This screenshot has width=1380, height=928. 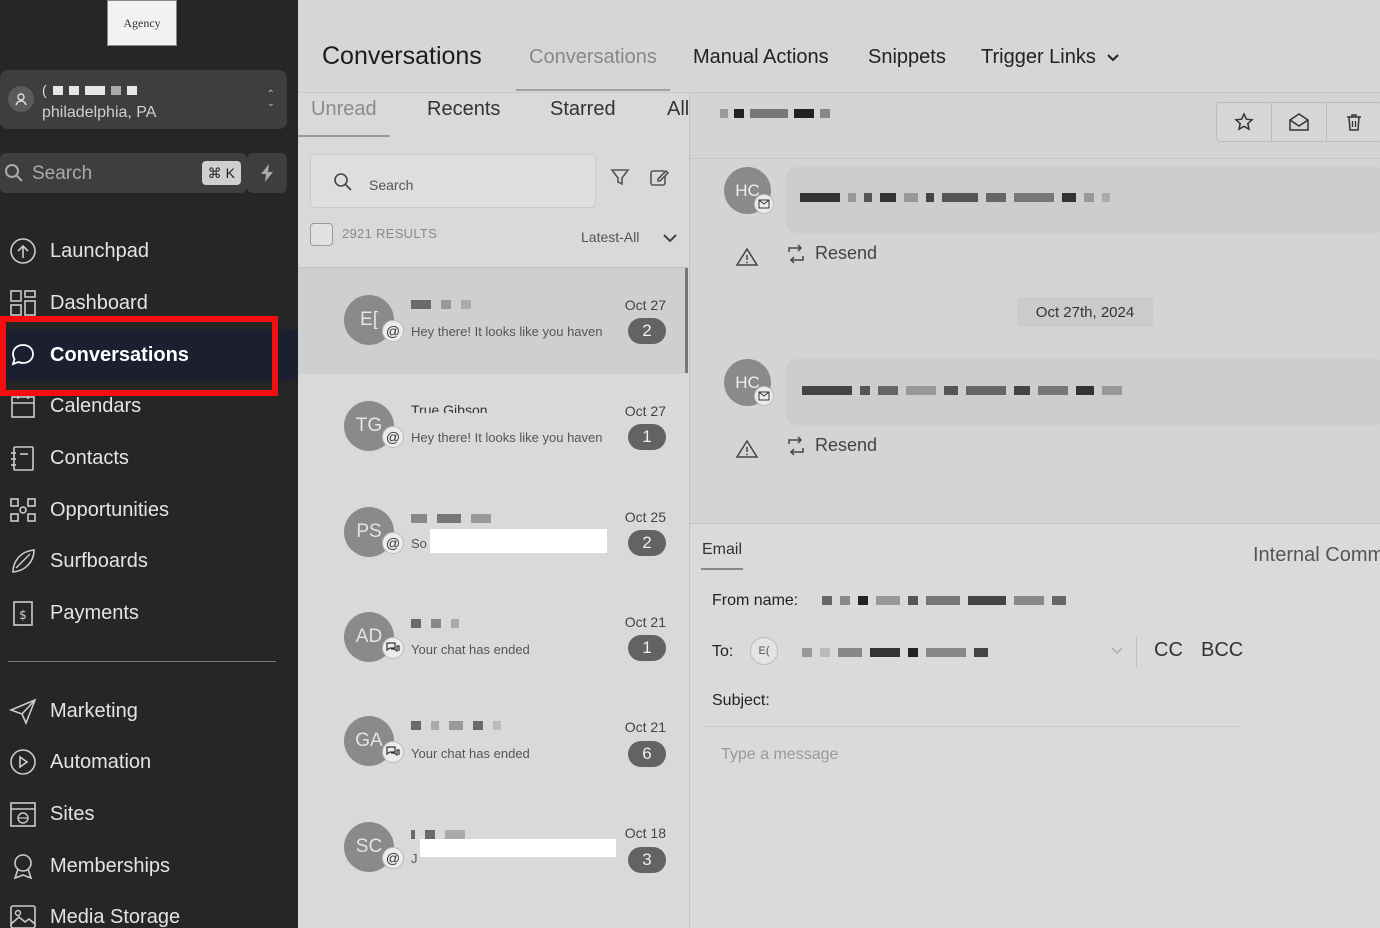 What do you see at coordinates (453, 181) in the screenshot?
I see `conversation-search-input: Search` at bounding box center [453, 181].